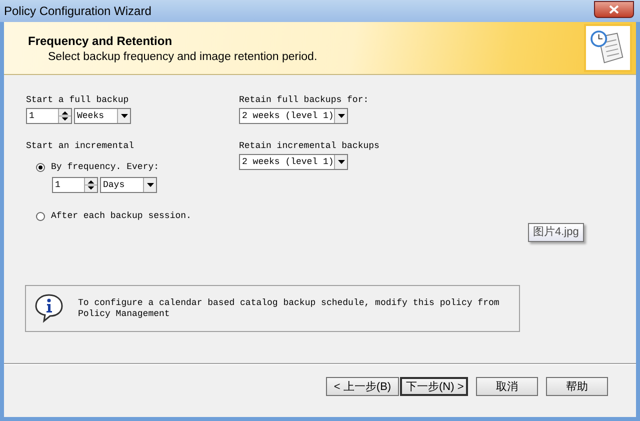  What do you see at coordinates (137, 216) in the screenshot?
I see `radio-option: After each backup session.` at bounding box center [137, 216].